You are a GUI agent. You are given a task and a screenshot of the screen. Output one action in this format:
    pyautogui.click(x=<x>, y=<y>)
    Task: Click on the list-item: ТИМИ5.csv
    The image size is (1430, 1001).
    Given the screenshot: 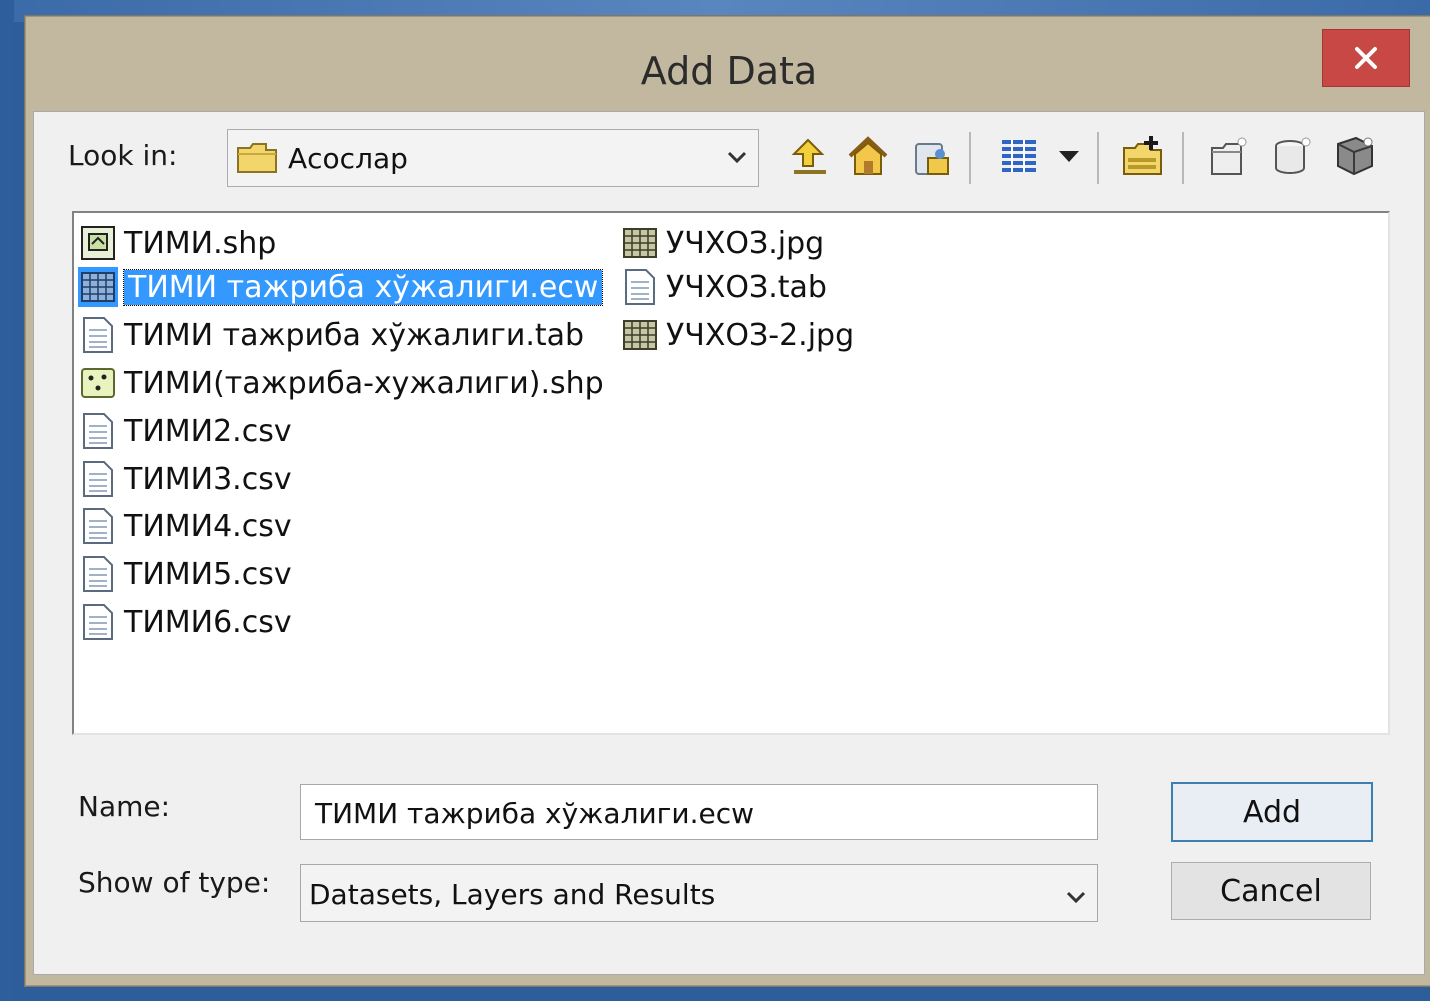 What is the action you would take?
    pyautogui.click(x=185, y=574)
    